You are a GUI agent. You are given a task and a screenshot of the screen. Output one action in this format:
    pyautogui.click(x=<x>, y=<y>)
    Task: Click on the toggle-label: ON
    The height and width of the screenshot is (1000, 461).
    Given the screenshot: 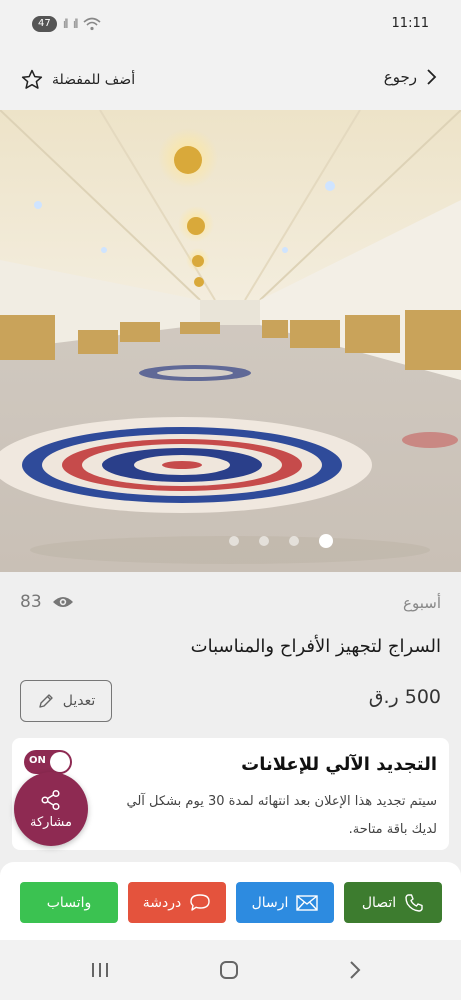 What is the action you would take?
    pyautogui.click(x=37, y=760)
    